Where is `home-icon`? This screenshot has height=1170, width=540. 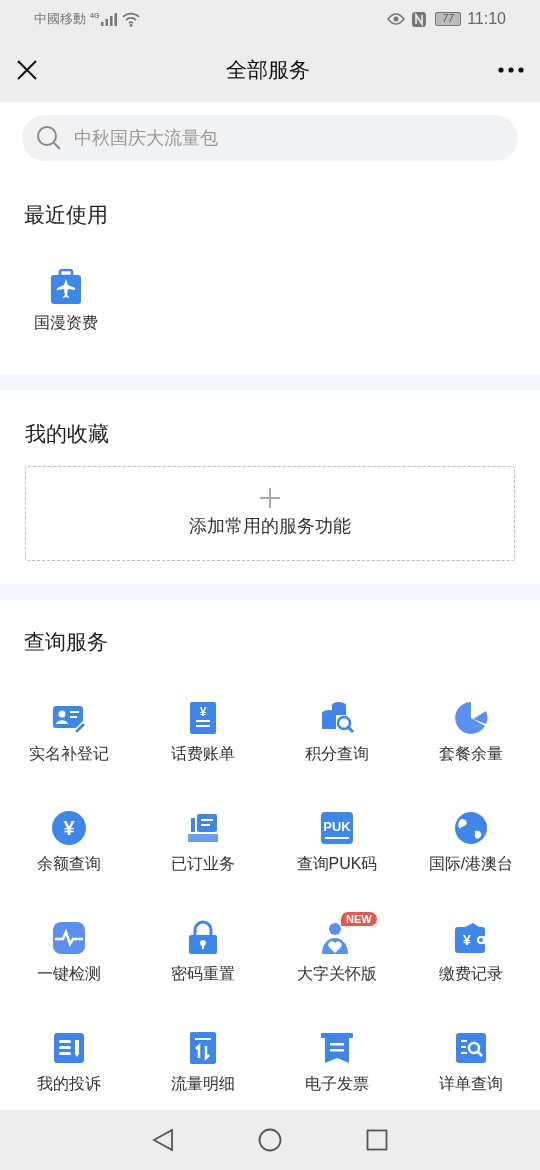
home-icon is located at coordinates (270, 1140).